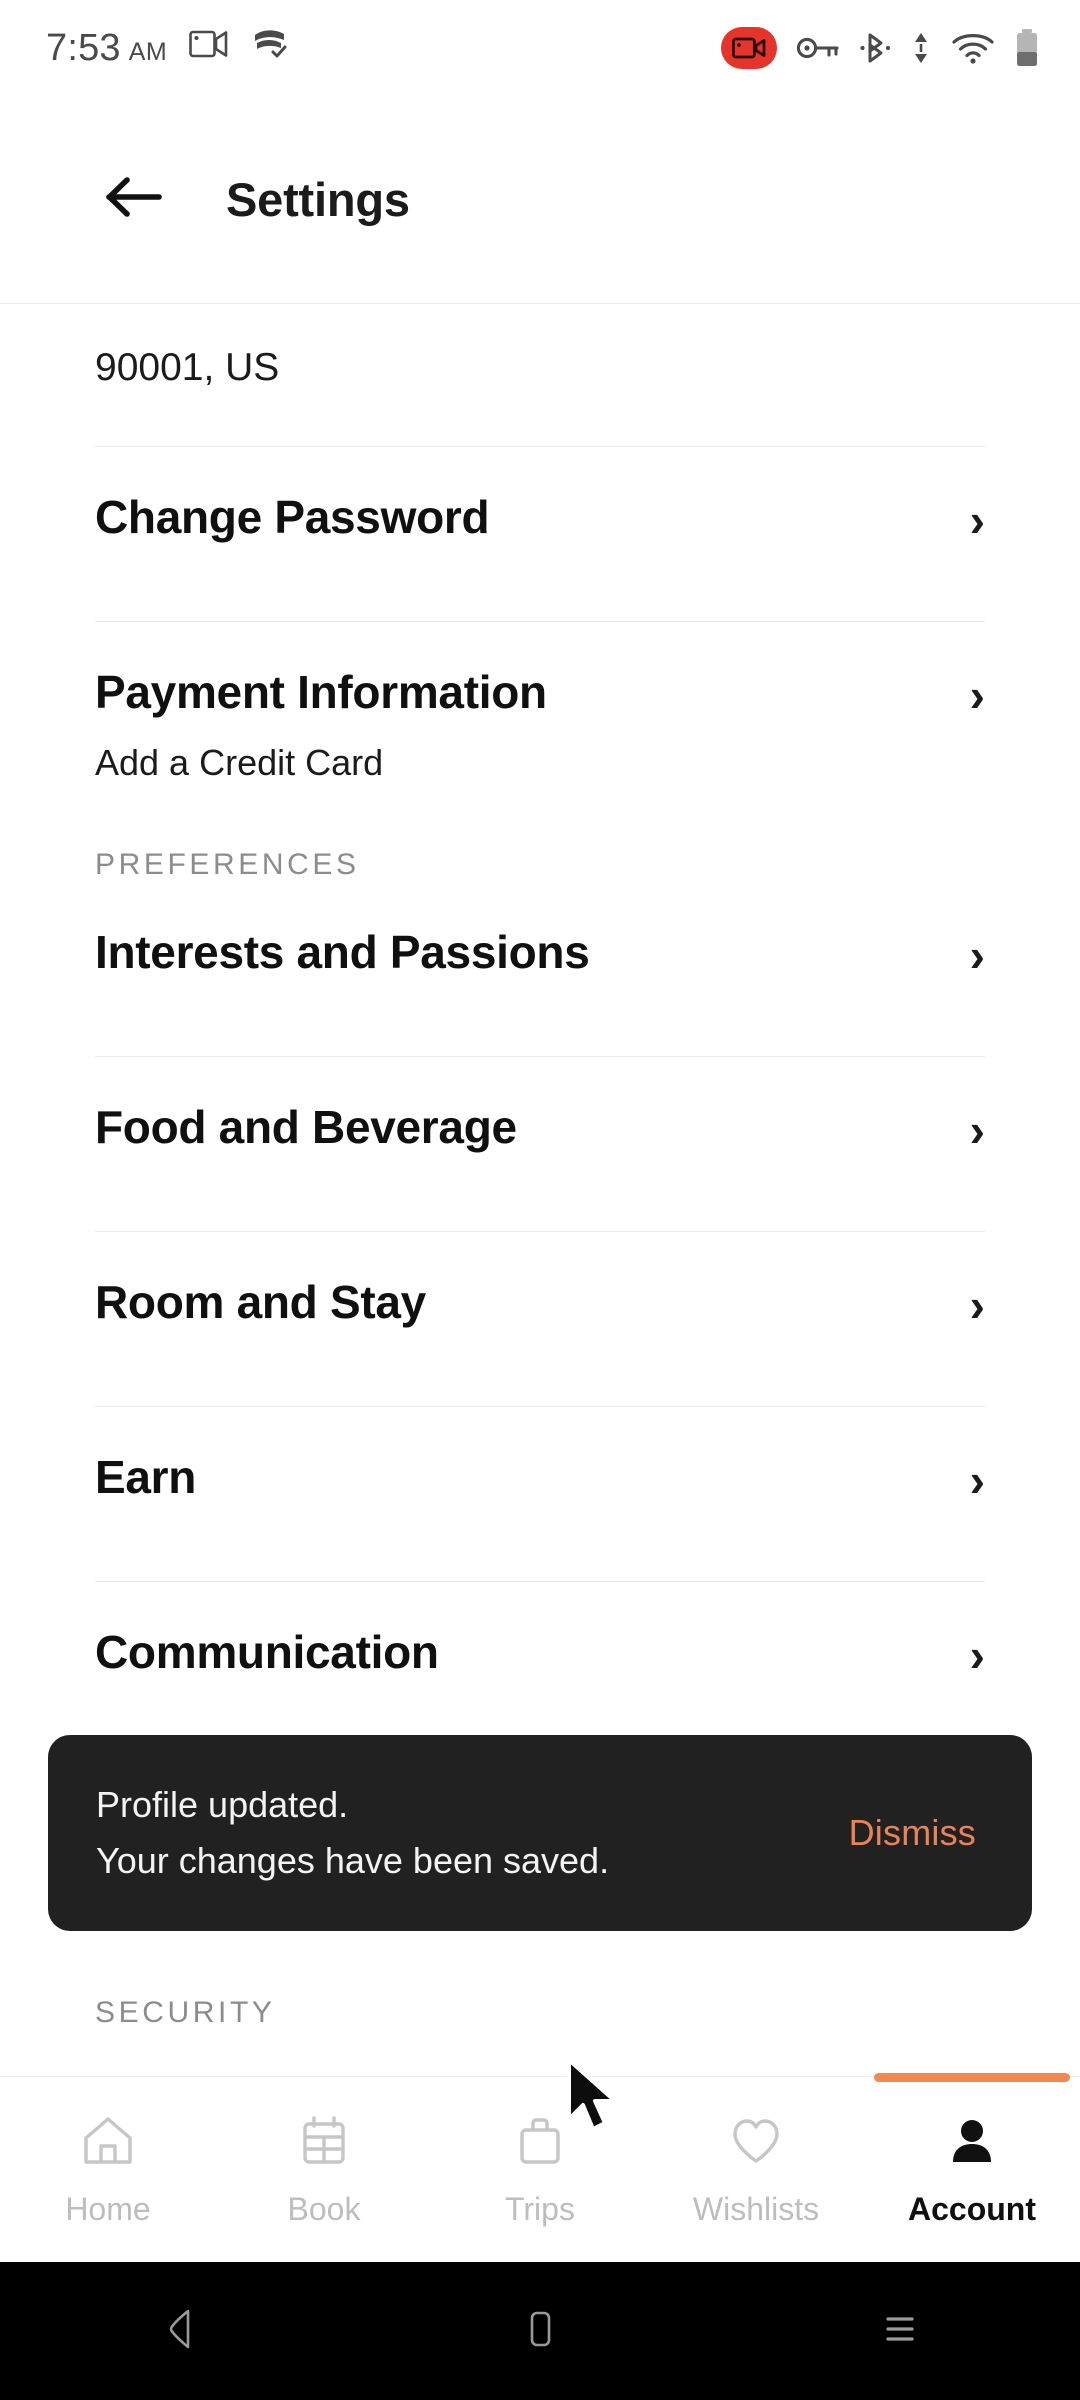  I want to click on row-main: Earn, so click(146, 1477).